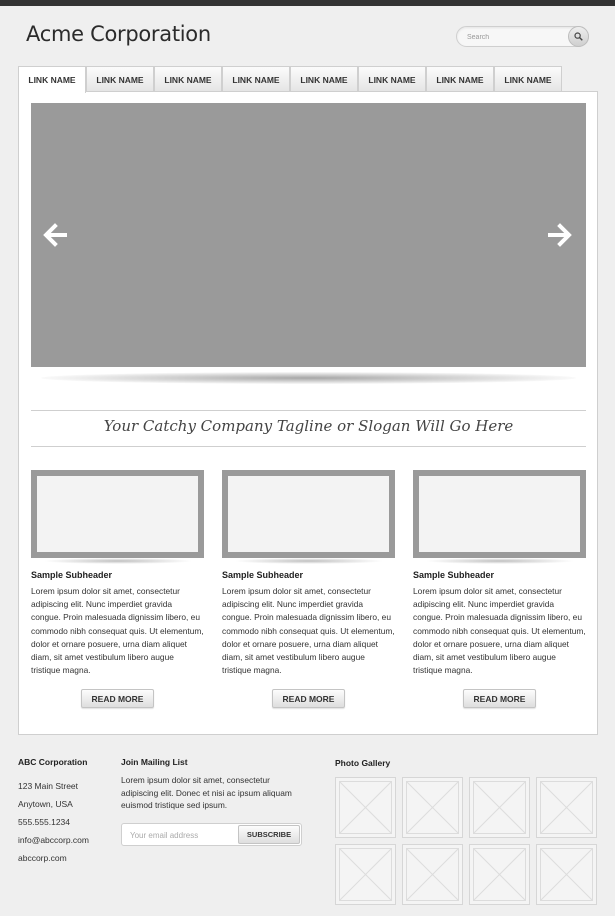  Describe the element at coordinates (118, 34) in the screenshot. I see `logo: Acme Corporation` at that location.